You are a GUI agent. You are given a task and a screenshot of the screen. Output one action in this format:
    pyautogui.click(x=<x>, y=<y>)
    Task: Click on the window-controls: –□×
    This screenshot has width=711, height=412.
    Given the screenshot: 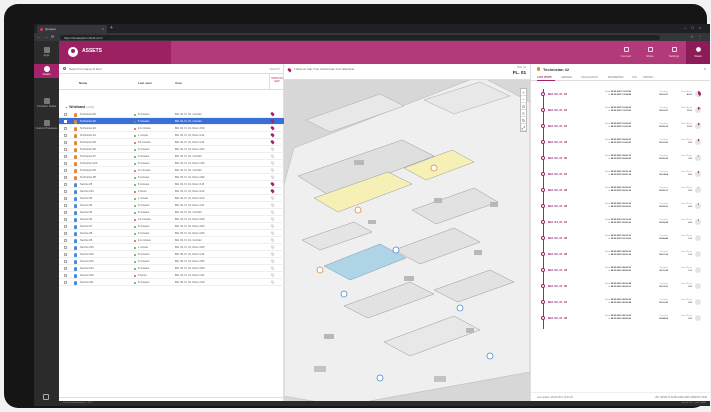 What is the action you would take?
    pyautogui.click(x=695, y=27)
    